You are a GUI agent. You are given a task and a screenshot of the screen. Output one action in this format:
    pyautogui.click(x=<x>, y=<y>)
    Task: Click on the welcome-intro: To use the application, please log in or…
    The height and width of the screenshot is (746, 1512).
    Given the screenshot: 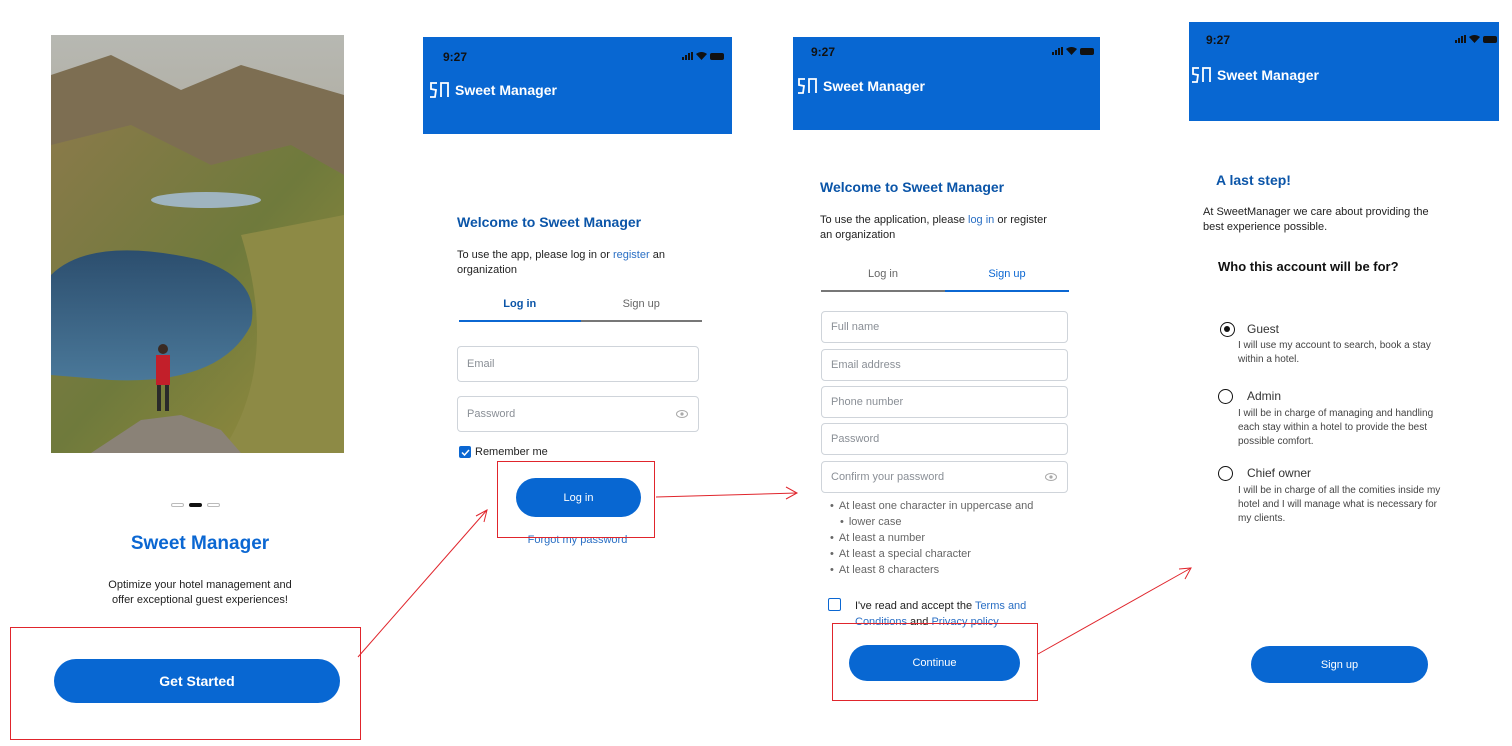 What is the action you would take?
    pyautogui.click(x=950, y=228)
    